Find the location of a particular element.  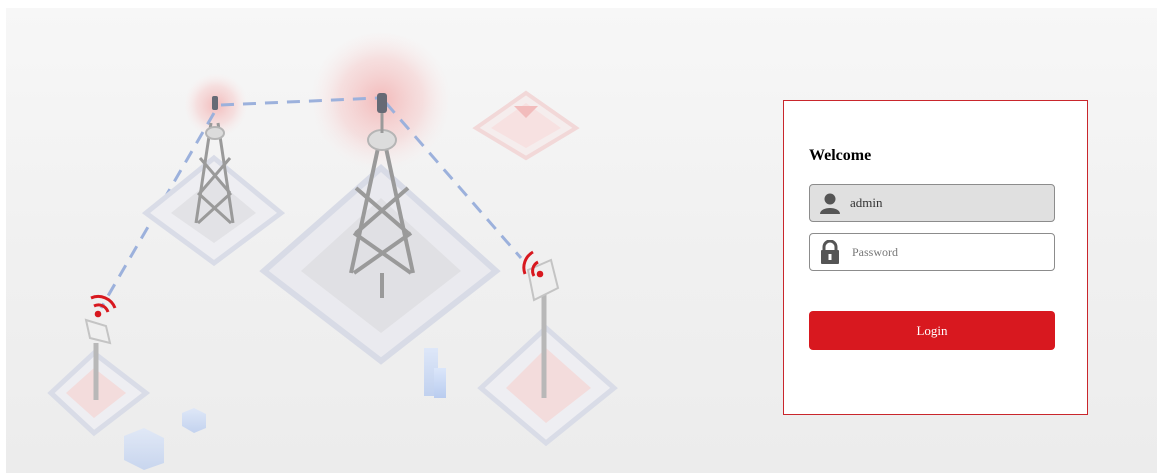

password-field is located at coordinates (932, 252).